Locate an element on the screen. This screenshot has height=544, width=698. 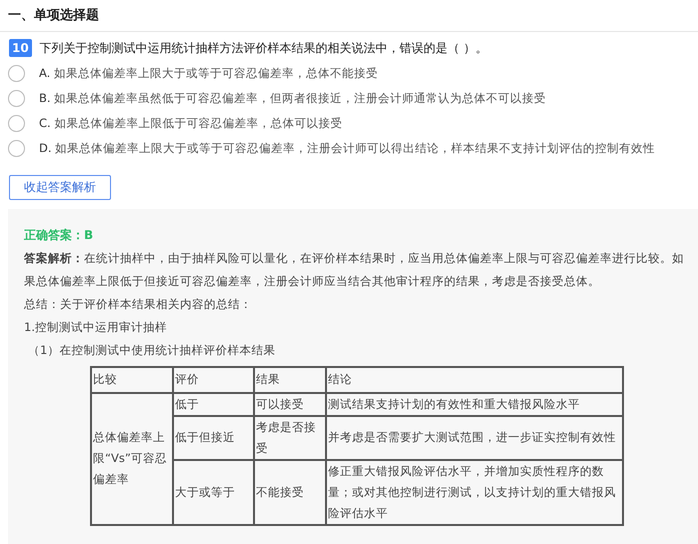
table-cell: 低于 is located at coordinates (213, 404).